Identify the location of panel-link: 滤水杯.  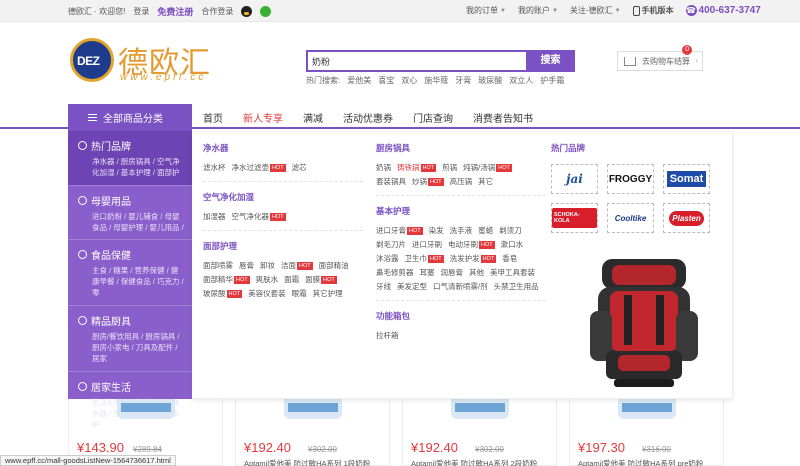
(214, 167).